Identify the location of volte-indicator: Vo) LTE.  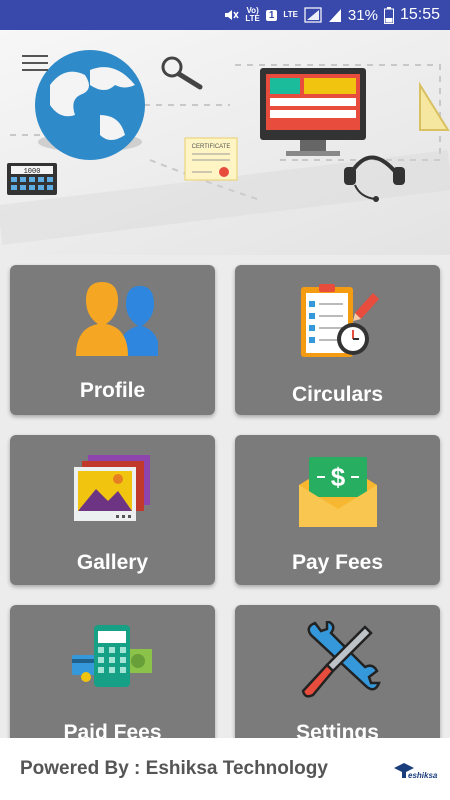
(252, 14).